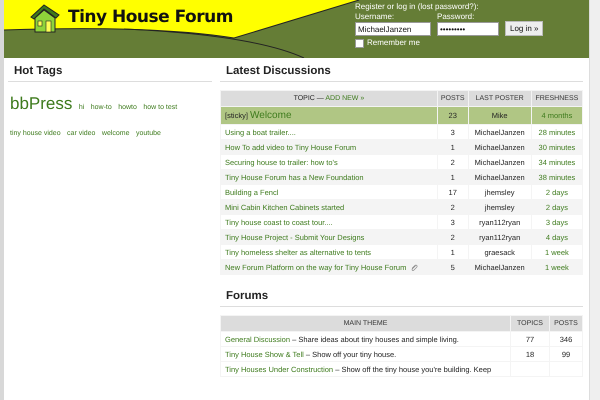 This screenshot has width=600, height=400. Describe the element at coordinates (45, 18) in the screenshot. I see `house-icon` at that location.